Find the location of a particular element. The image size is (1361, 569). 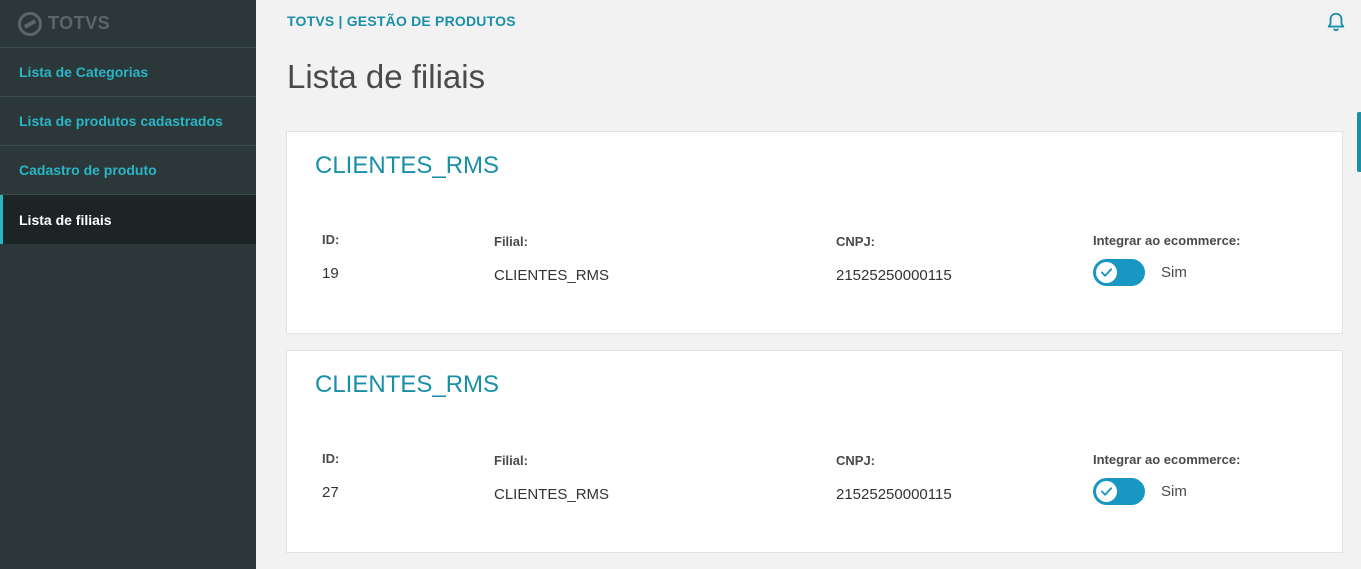

sidebar-item-lista-categorias: Lista de Categorias is located at coordinates (128, 72).